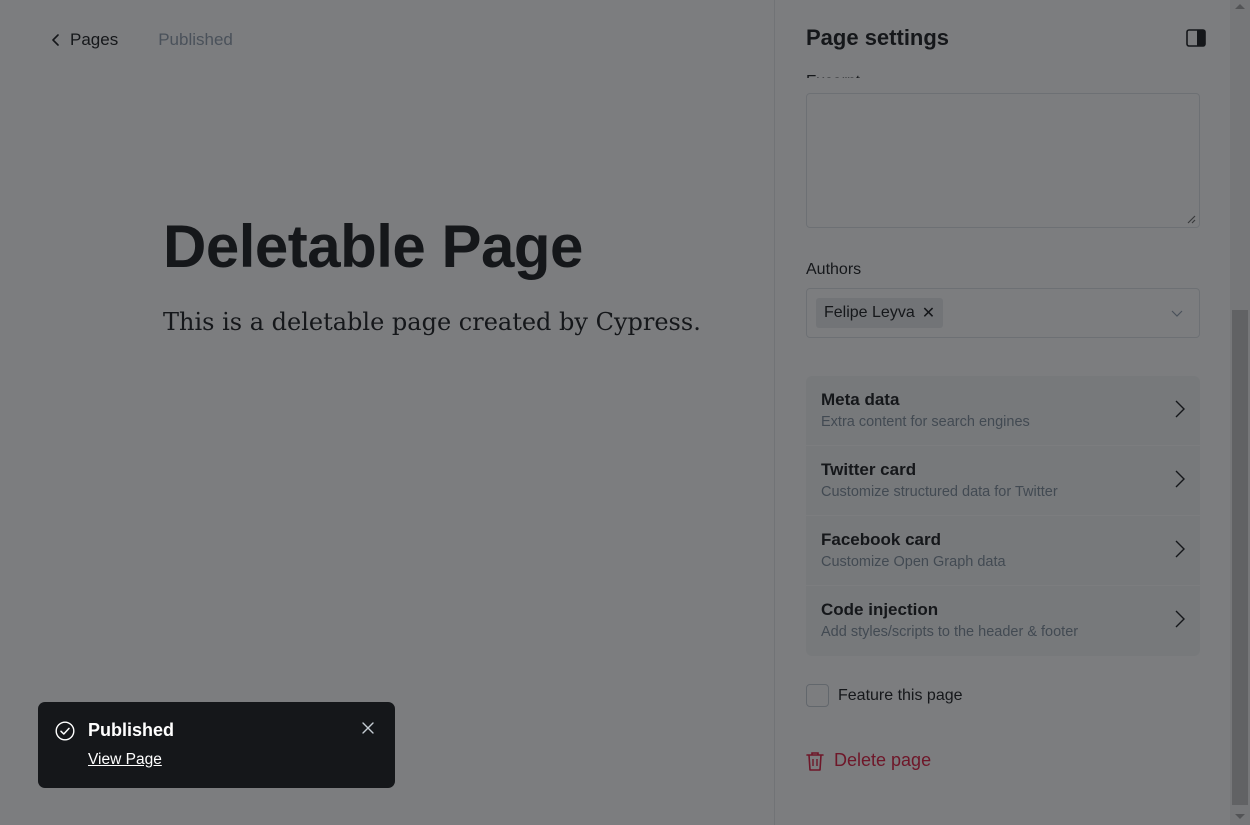 The image size is (1250, 825). I want to click on excerpt-textarea, so click(1003, 160).